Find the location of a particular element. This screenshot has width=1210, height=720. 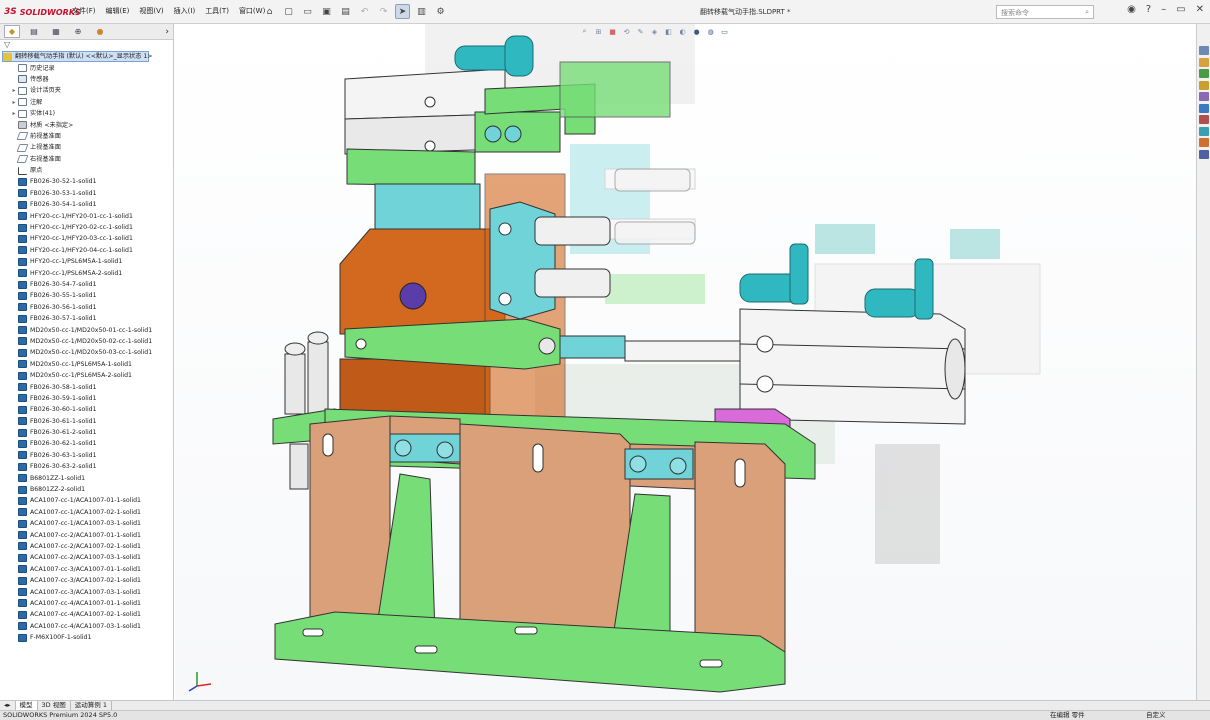

open-icon: ▭ is located at coordinates (307, 11).